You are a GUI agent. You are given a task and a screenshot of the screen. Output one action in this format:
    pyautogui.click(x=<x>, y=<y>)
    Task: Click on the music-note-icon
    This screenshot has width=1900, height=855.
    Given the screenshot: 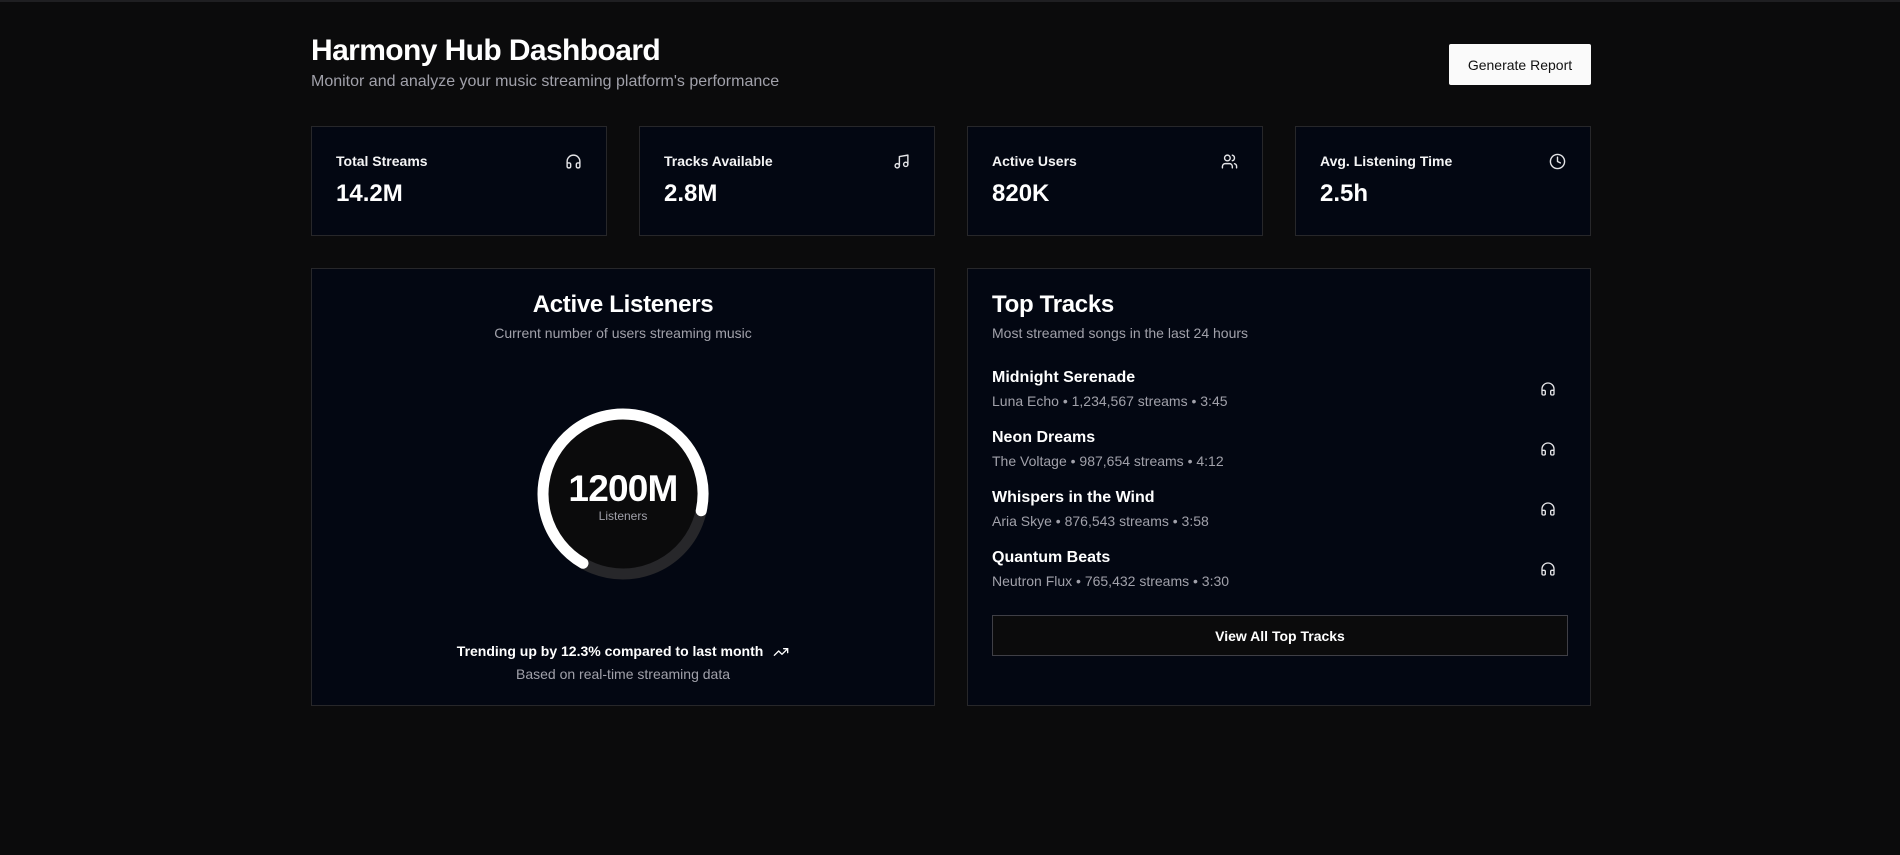 What is the action you would take?
    pyautogui.click(x=901, y=161)
    